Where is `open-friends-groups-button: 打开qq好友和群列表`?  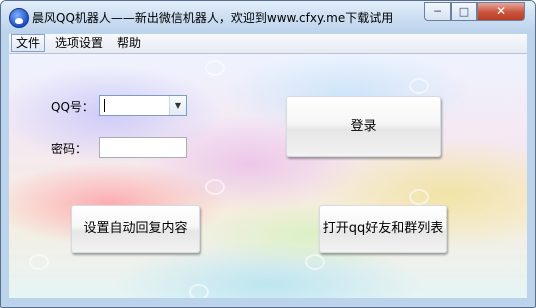
open-friends-groups-button: 打开qq好友和群列表 is located at coordinates (383, 229).